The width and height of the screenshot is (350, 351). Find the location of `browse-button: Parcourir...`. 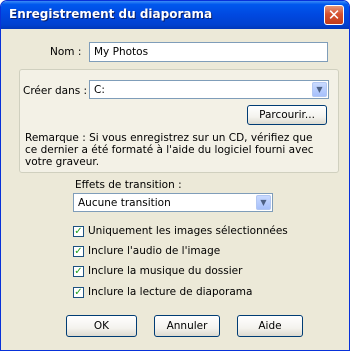

browse-button: Parcourir... is located at coordinates (287, 115).